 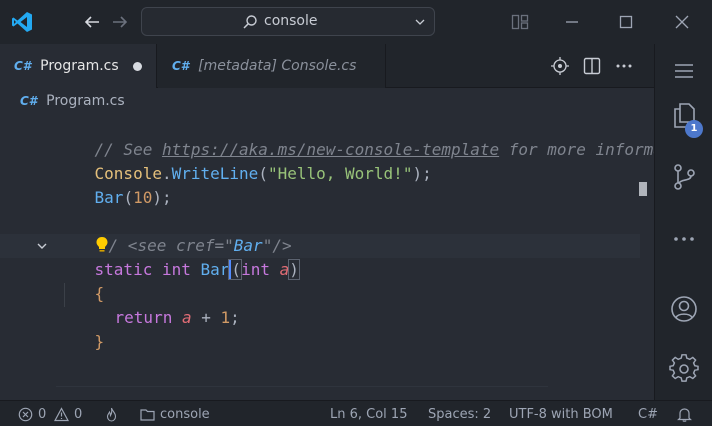 What do you see at coordinates (420, 22) in the screenshot?
I see `chevron-down-icon` at bounding box center [420, 22].